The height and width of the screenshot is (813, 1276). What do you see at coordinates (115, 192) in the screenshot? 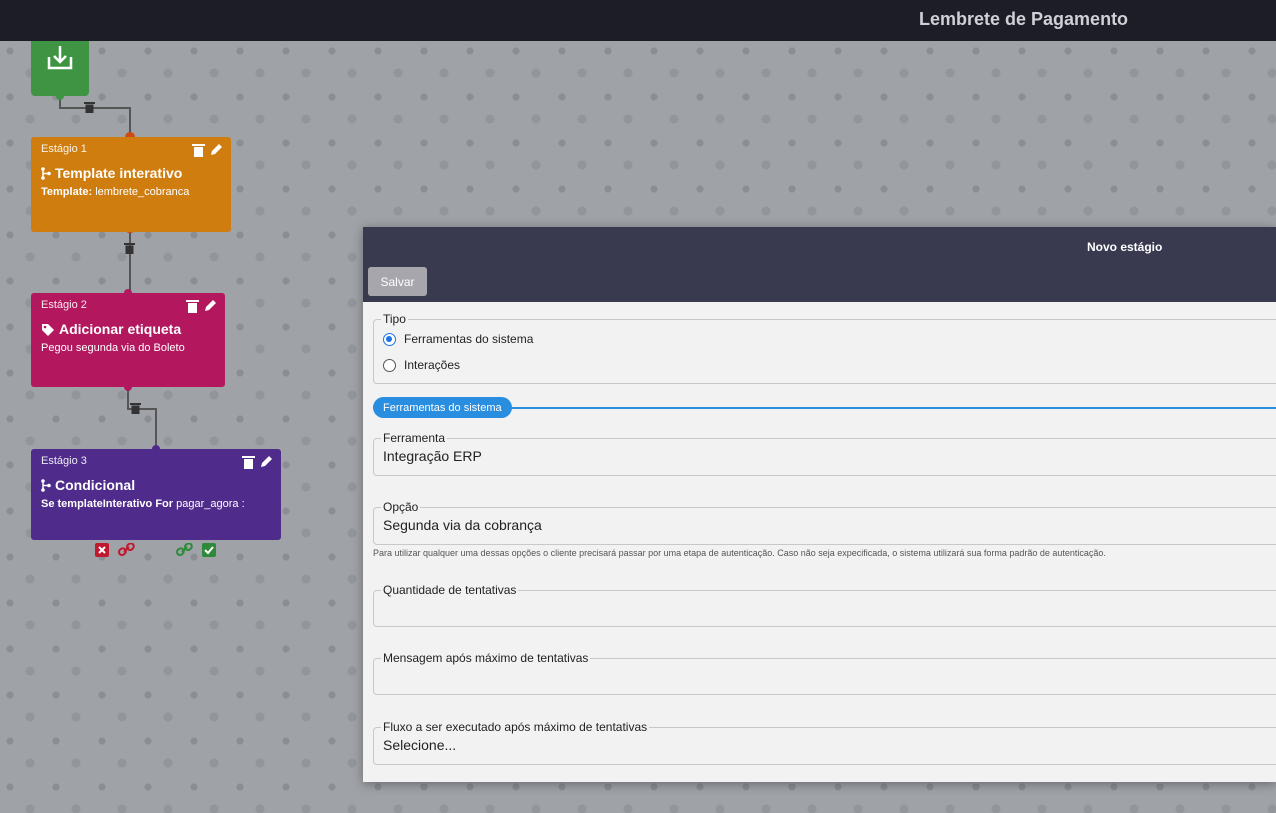
I see `stage-description: Template: lembrete_cobranca` at bounding box center [115, 192].